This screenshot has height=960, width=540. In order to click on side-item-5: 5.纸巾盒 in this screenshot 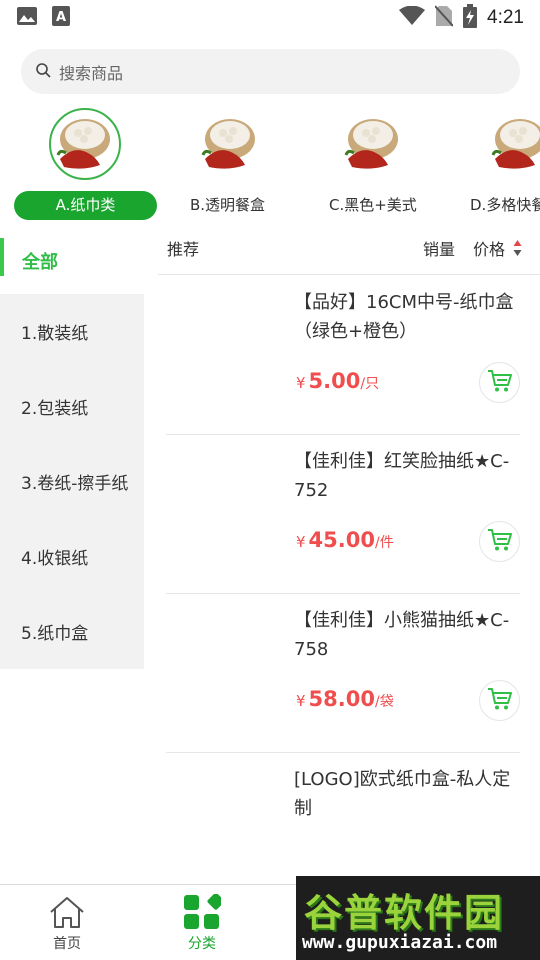, I will do `click(72, 631)`.